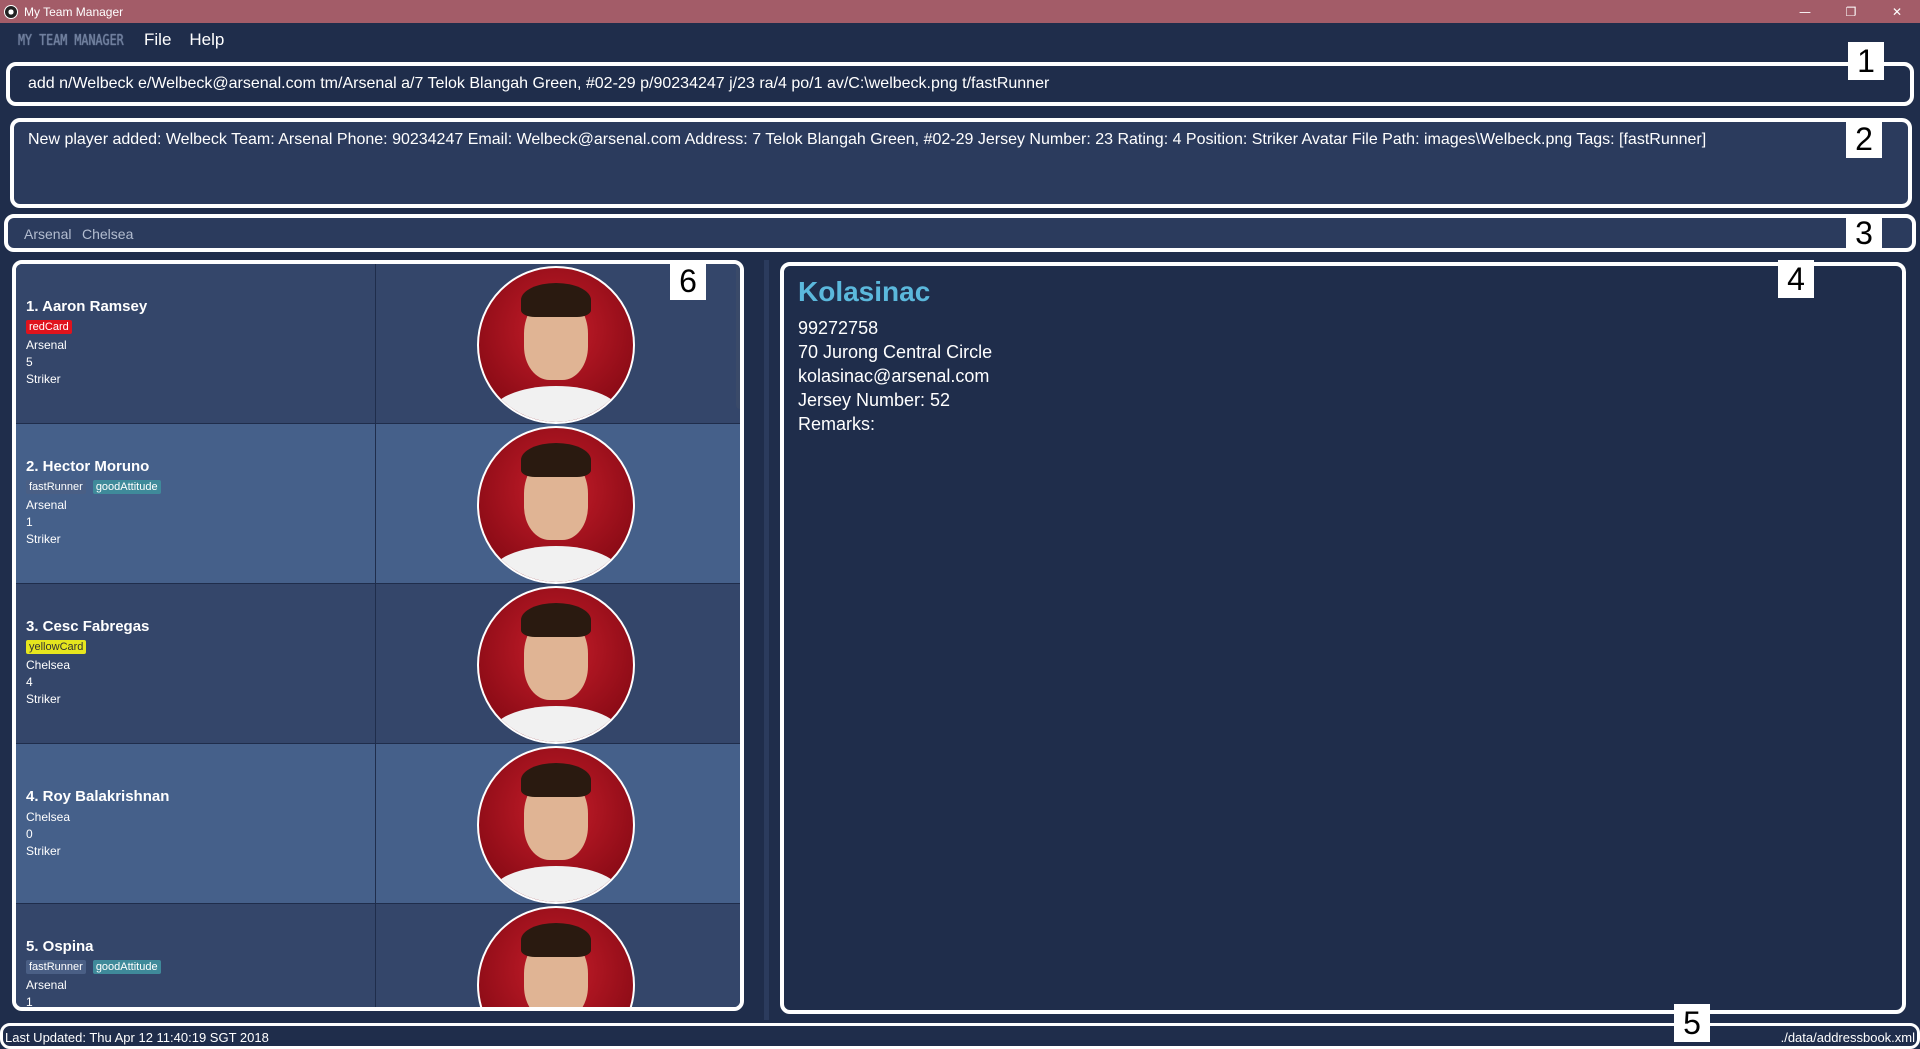 Image resolution: width=1920 pixels, height=1049 pixels. I want to click on player-name: 4. Roy Balakrishnan, so click(98, 796).